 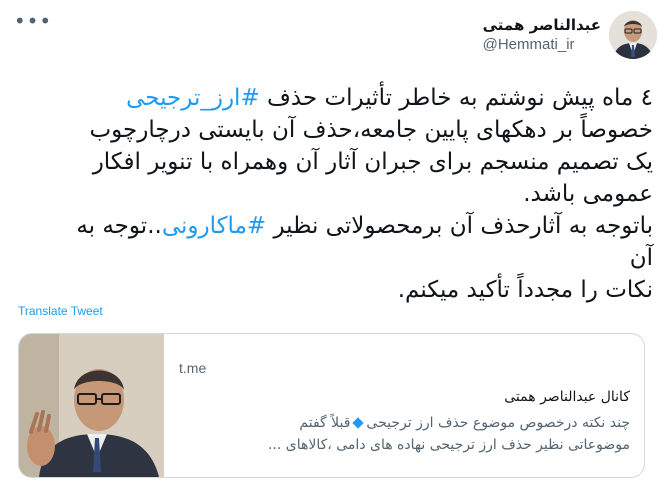 I want to click on avatar, so click(x=633, y=35).